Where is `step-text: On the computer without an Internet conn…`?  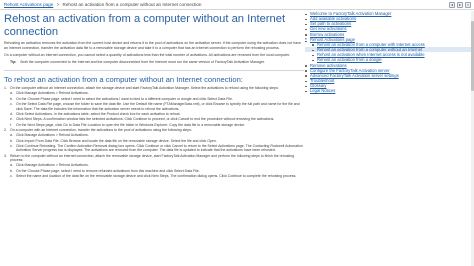 step-text: On the computer without an Internet conn… is located at coordinates (144, 88).